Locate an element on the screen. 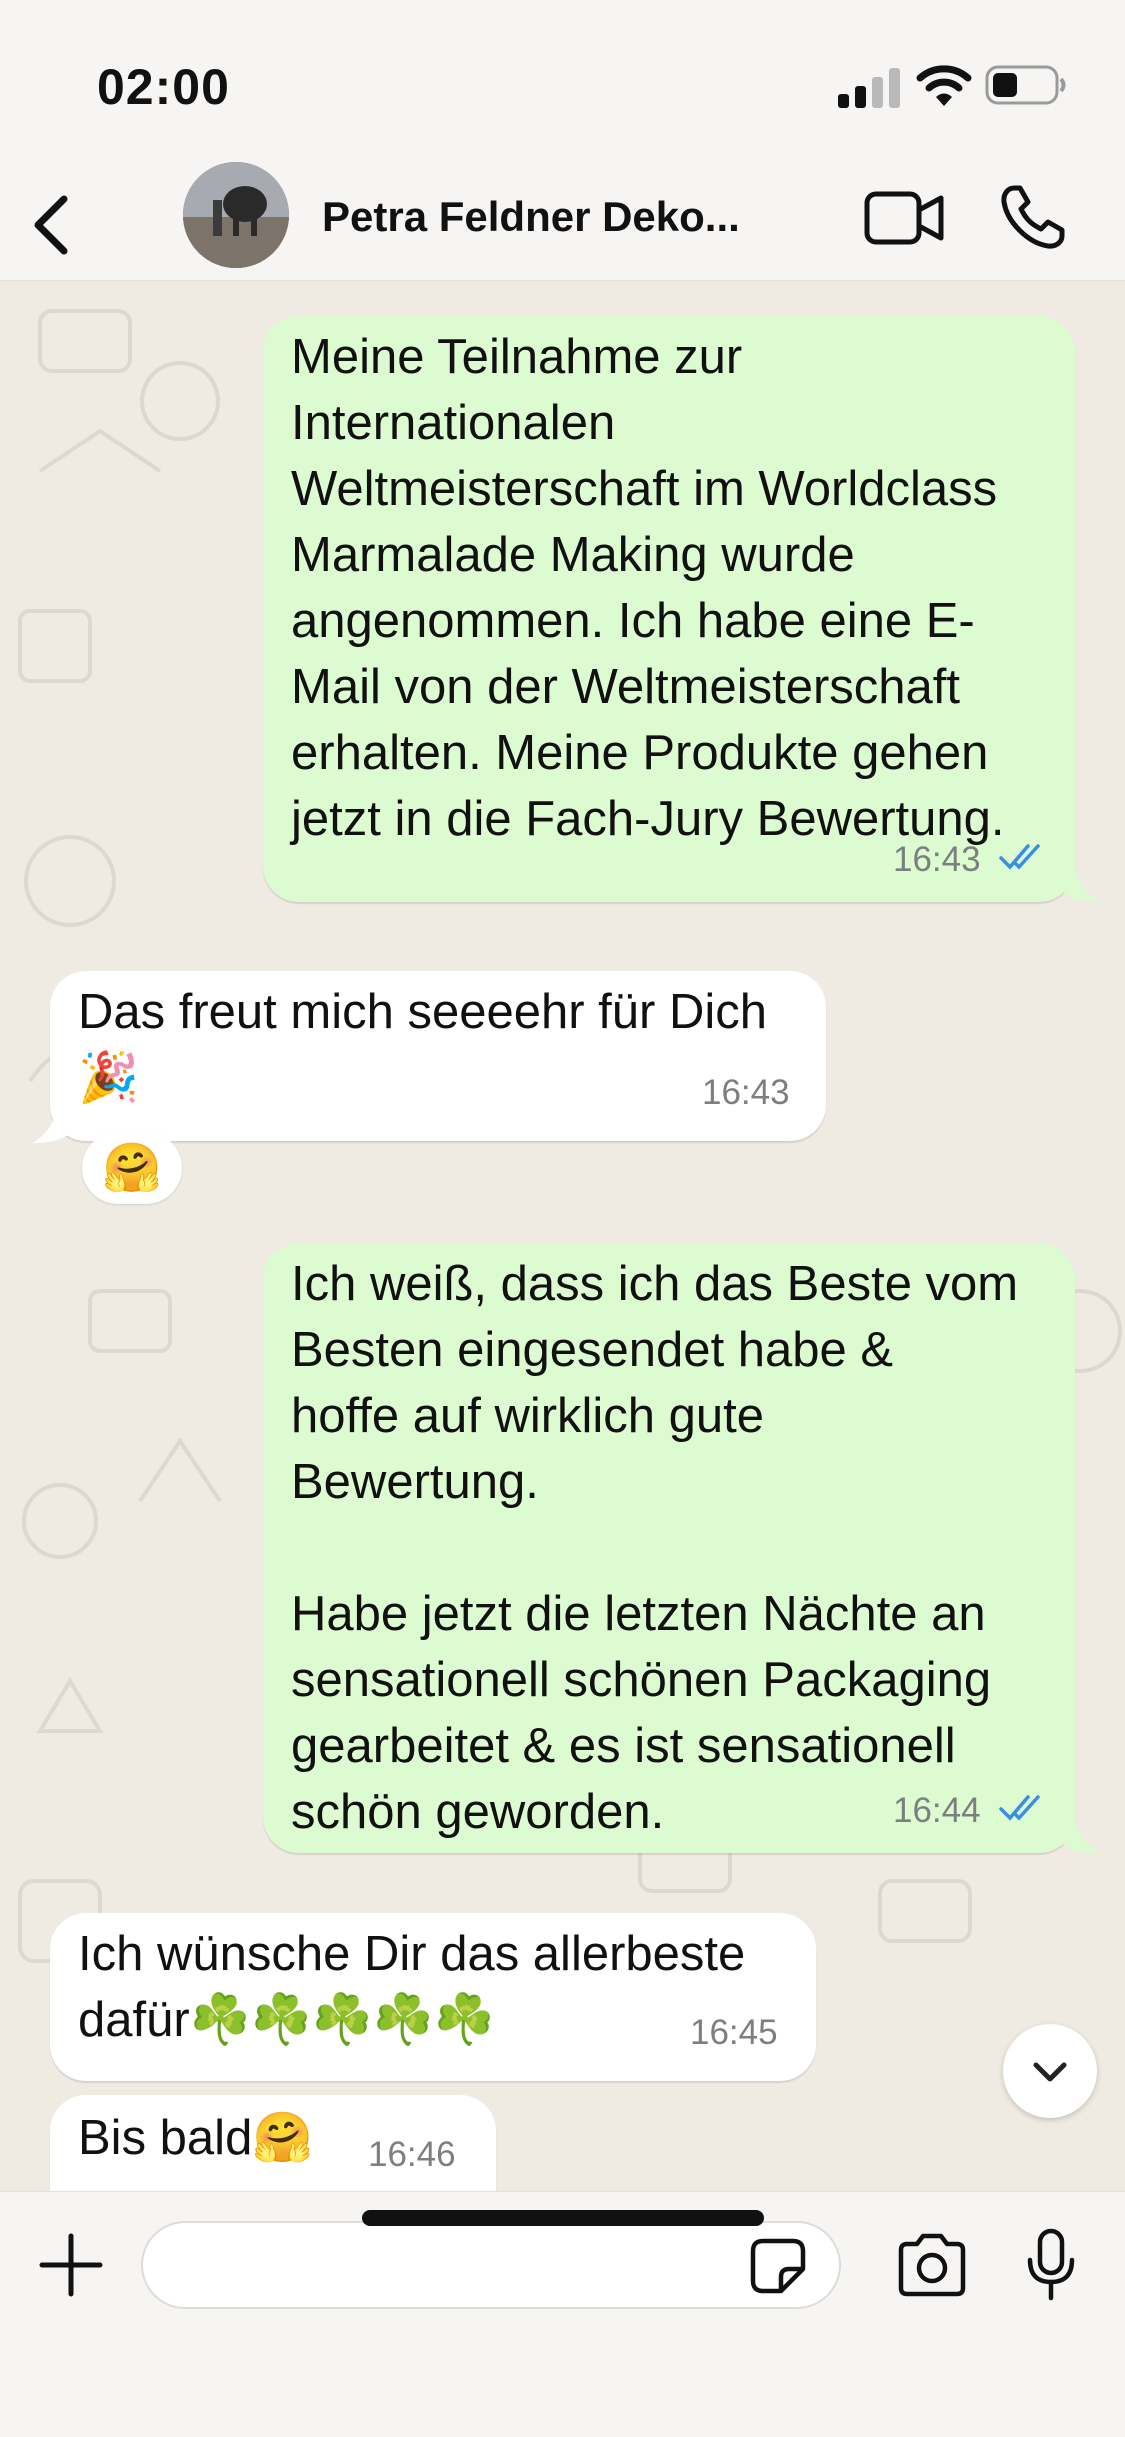  home-indicator is located at coordinates (563, 2218).